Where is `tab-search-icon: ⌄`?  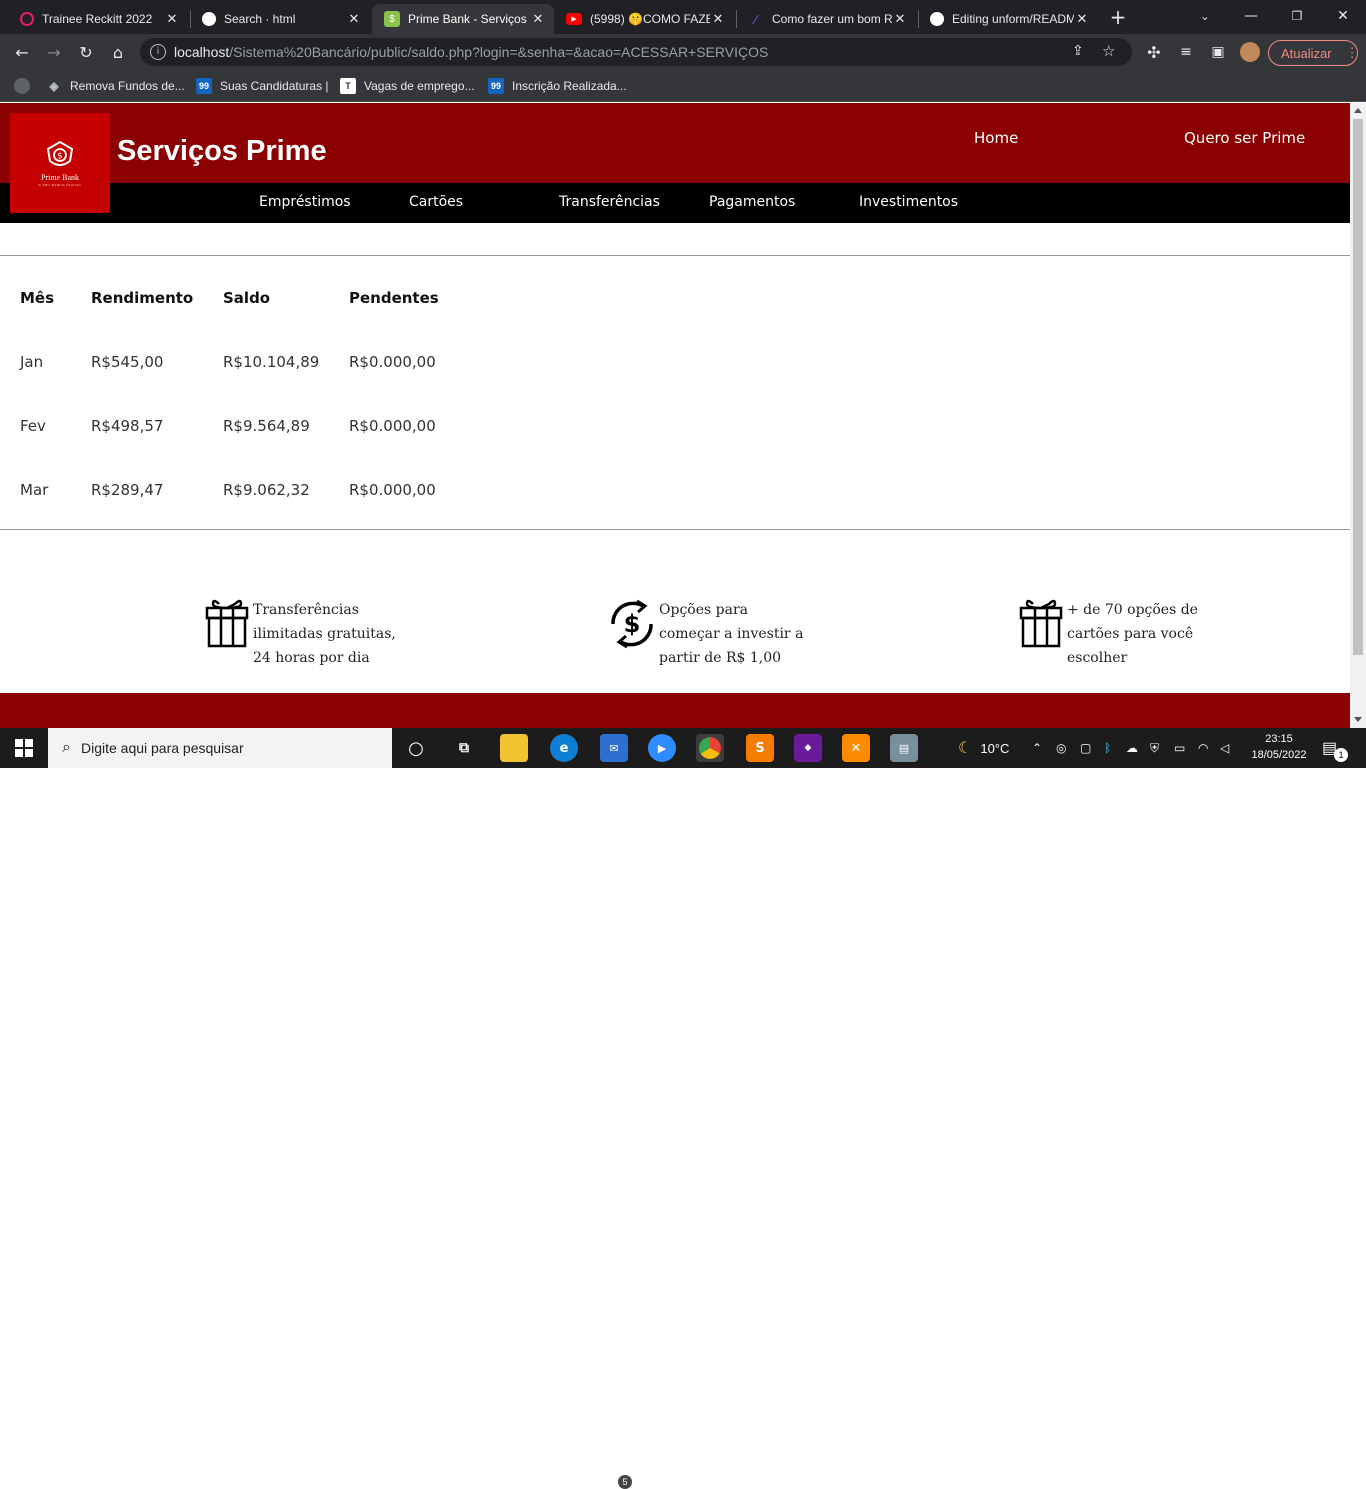 tab-search-icon: ⌄ is located at coordinates (1205, 16).